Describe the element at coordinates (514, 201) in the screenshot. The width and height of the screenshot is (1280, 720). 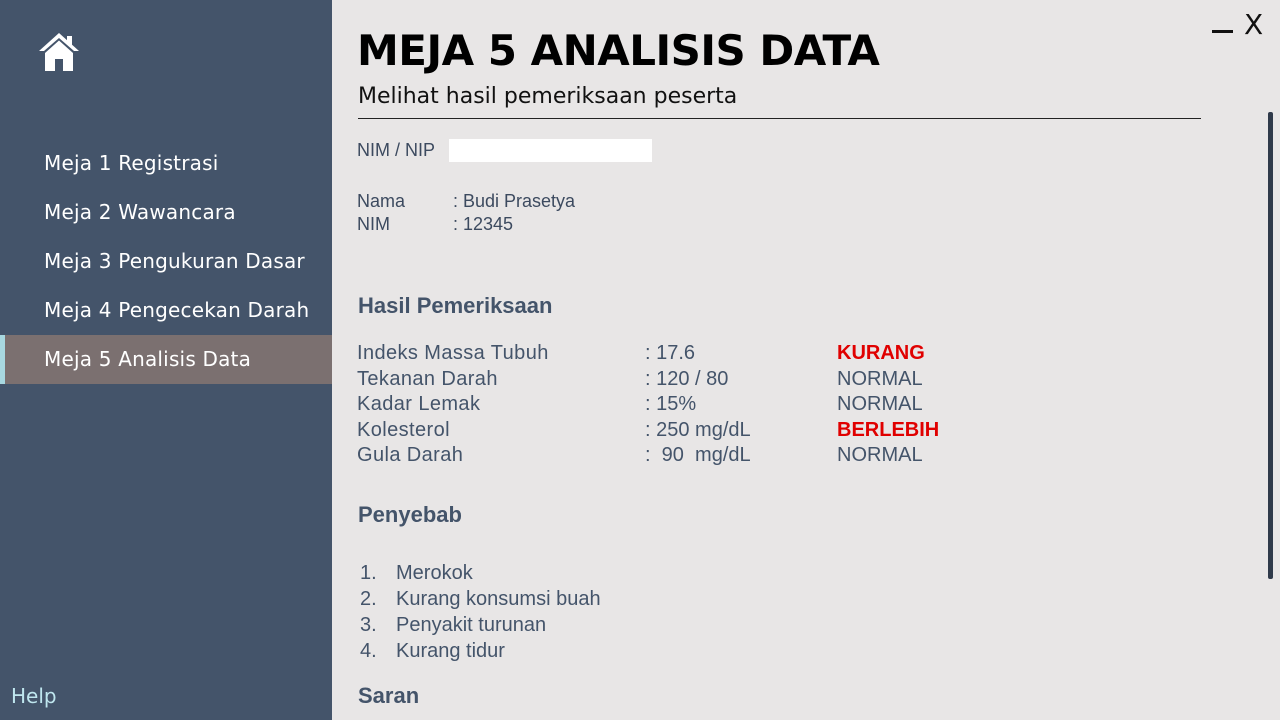
I see `name-value: : Budi Prasetya` at that location.